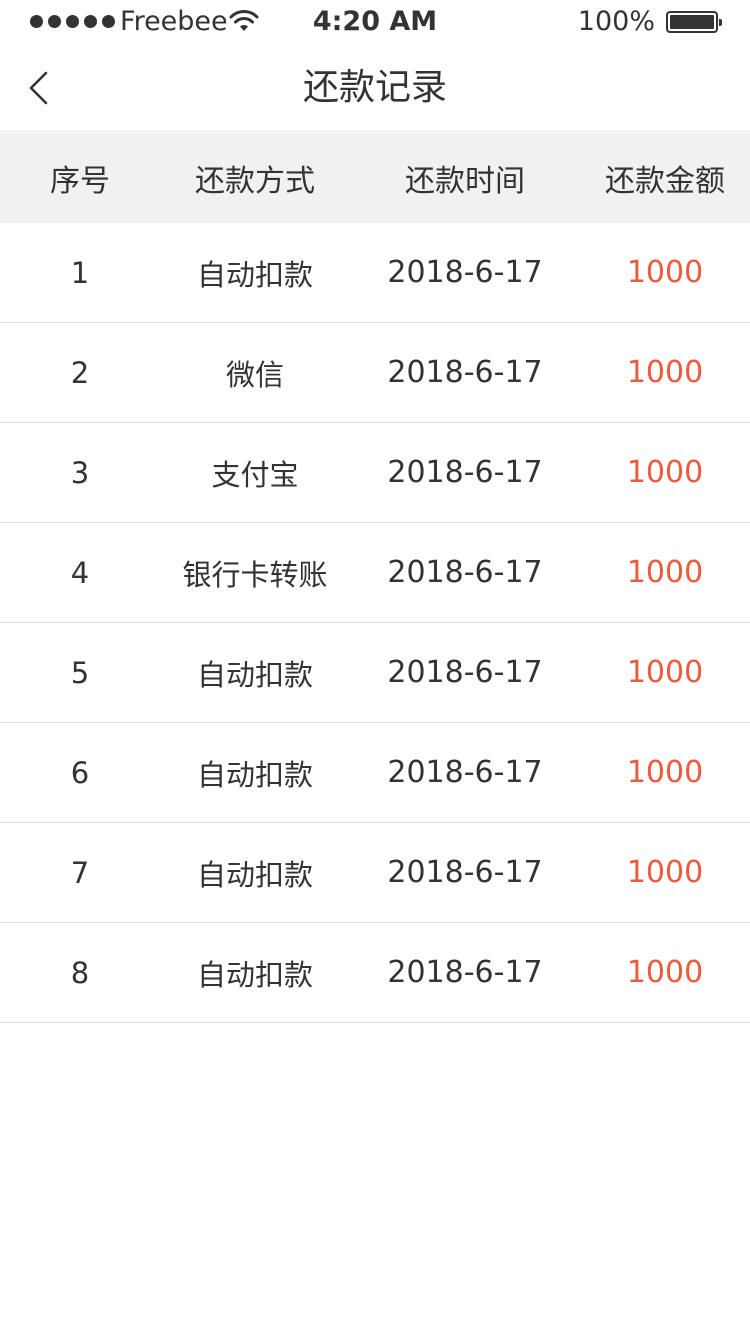 This screenshot has height=1334, width=750. What do you see at coordinates (80, 872) in the screenshot?
I see `row-index: 7` at bounding box center [80, 872].